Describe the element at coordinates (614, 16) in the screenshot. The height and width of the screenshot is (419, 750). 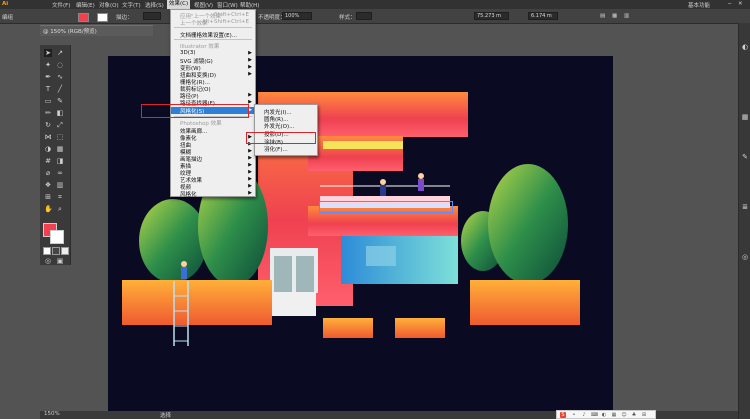
I see `transform-icon: ▦` at that location.